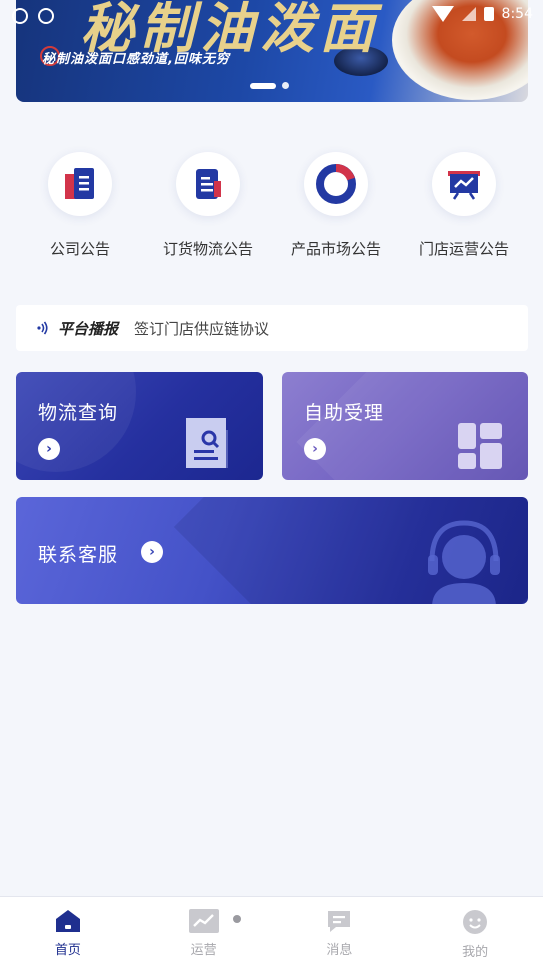 This screenshot has width=543, height=967. I want to click on headset-agent-icon, so click(464, 562).